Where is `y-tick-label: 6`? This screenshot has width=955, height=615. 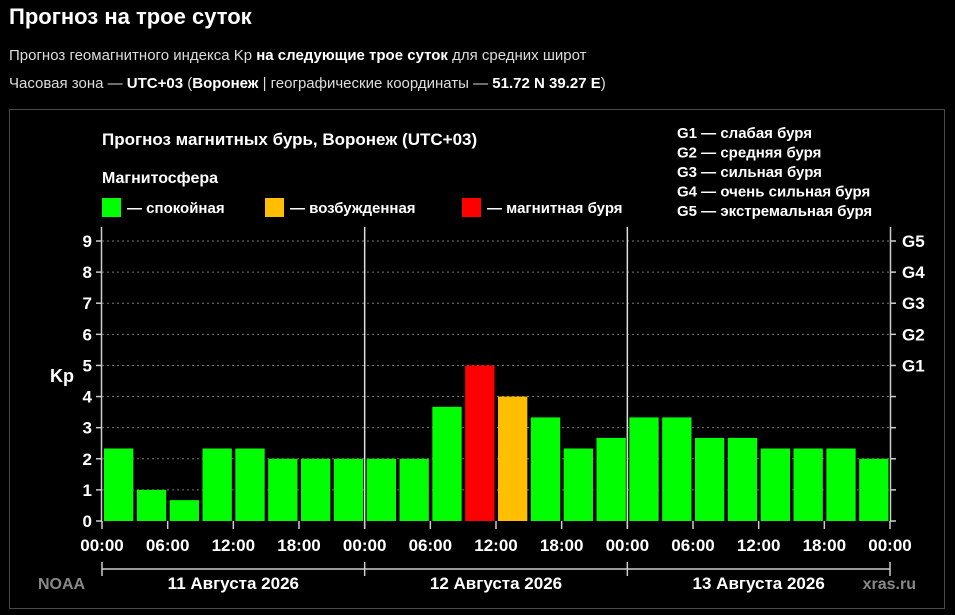
y-tick-label: 6 is located at coordinates (87, 334).